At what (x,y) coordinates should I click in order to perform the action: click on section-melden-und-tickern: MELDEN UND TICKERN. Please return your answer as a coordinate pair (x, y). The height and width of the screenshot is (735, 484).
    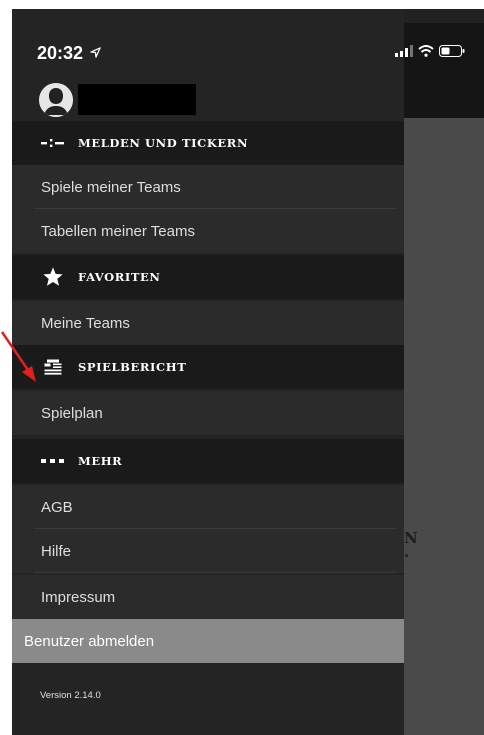
    Looking at the image, I should click on (208, 143).